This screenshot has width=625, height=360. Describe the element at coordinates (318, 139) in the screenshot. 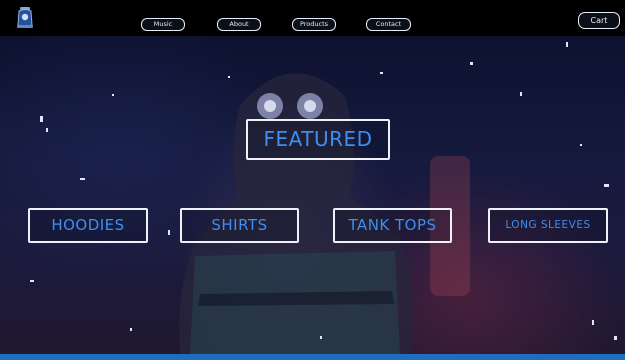

I see `featured-button: FEATURED` at that location.